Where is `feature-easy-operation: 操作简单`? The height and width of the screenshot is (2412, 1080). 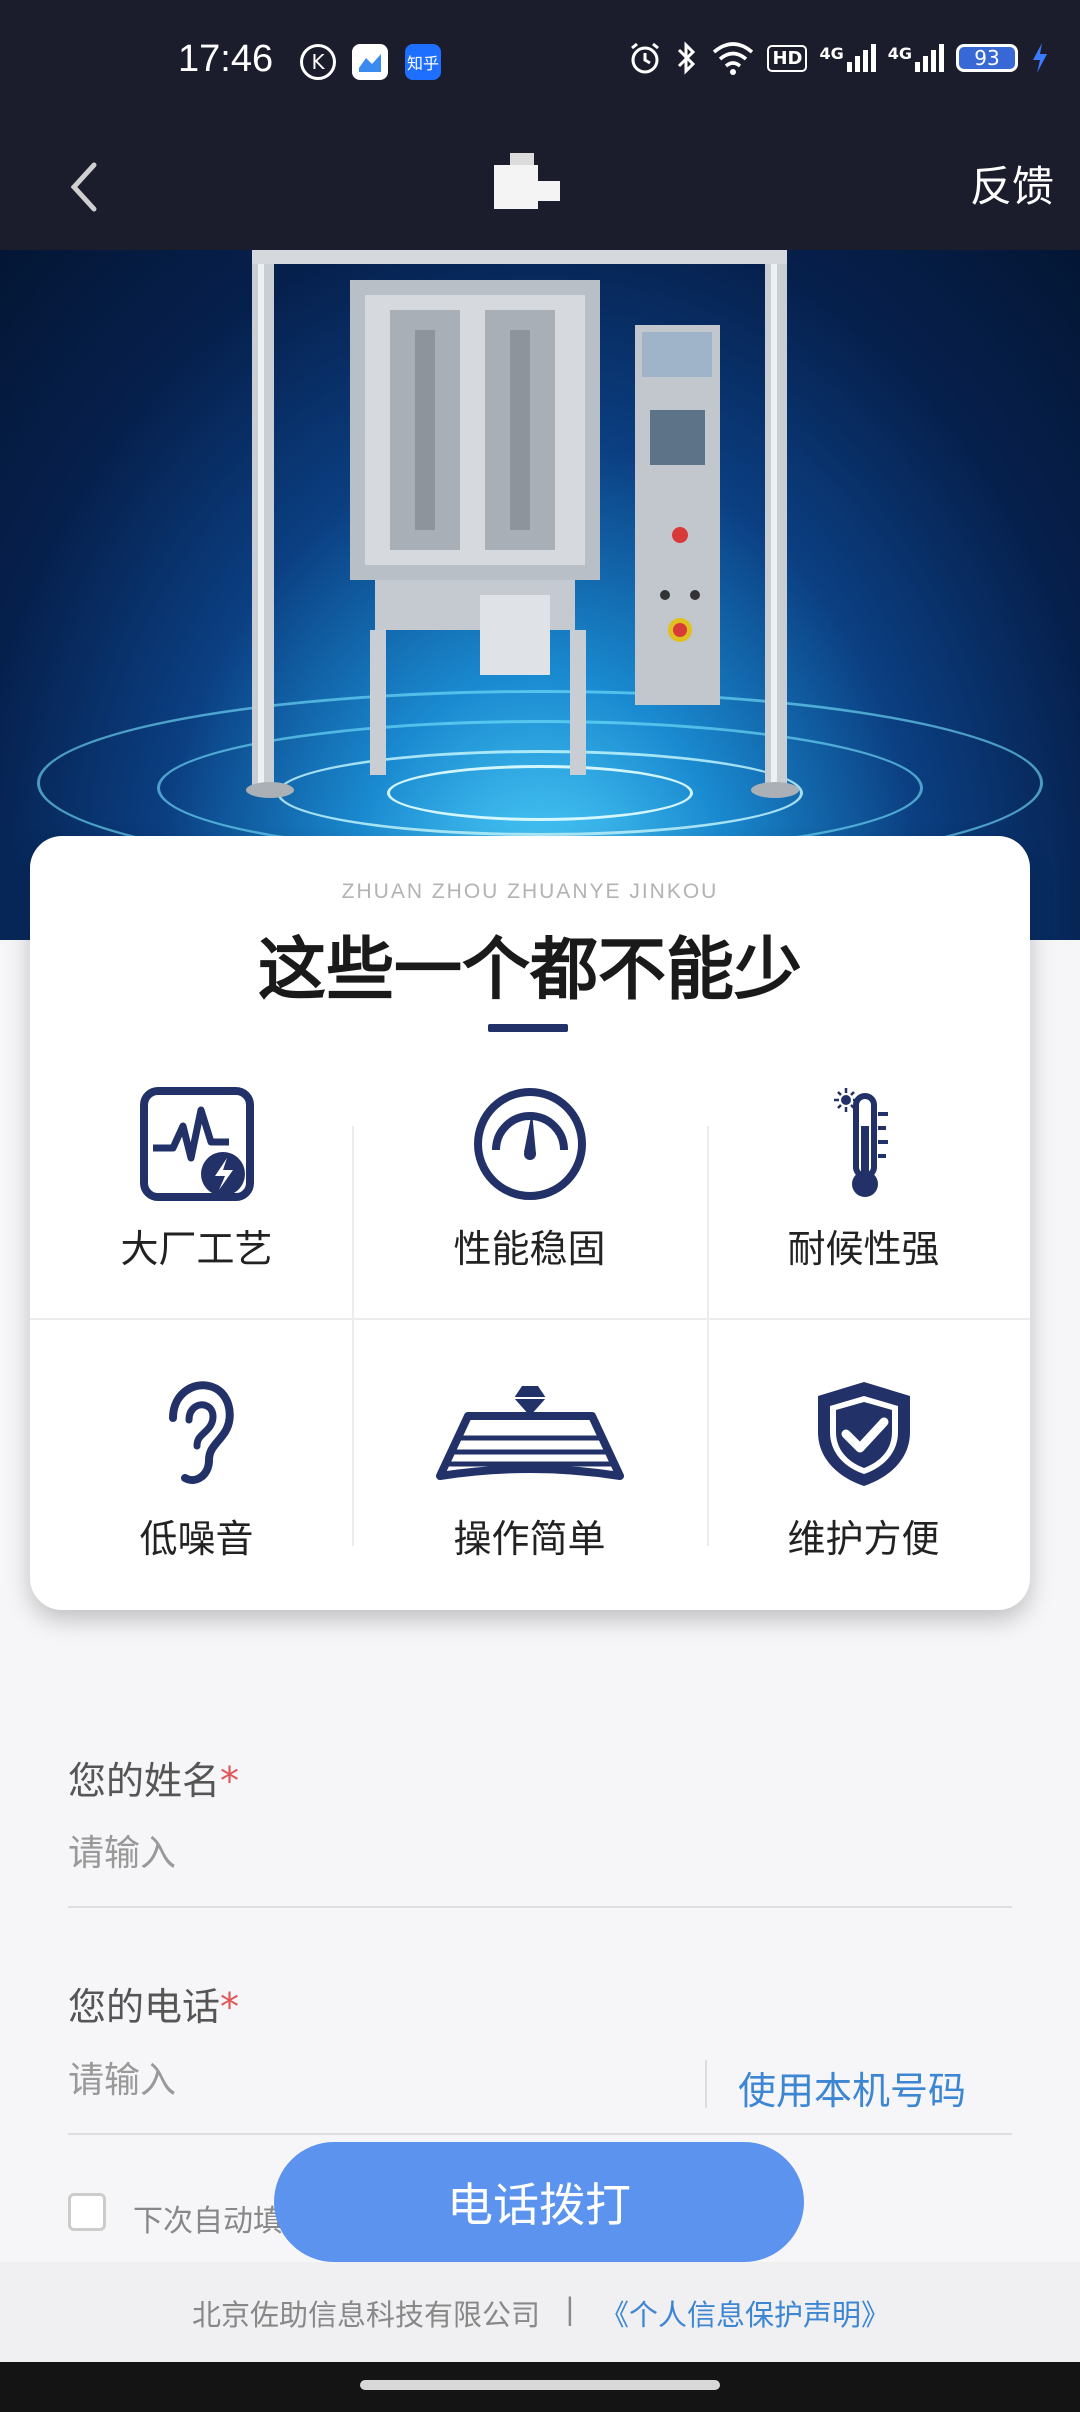
feature-easy-operation: 操作简单 is located at coordinates (529, 1469).